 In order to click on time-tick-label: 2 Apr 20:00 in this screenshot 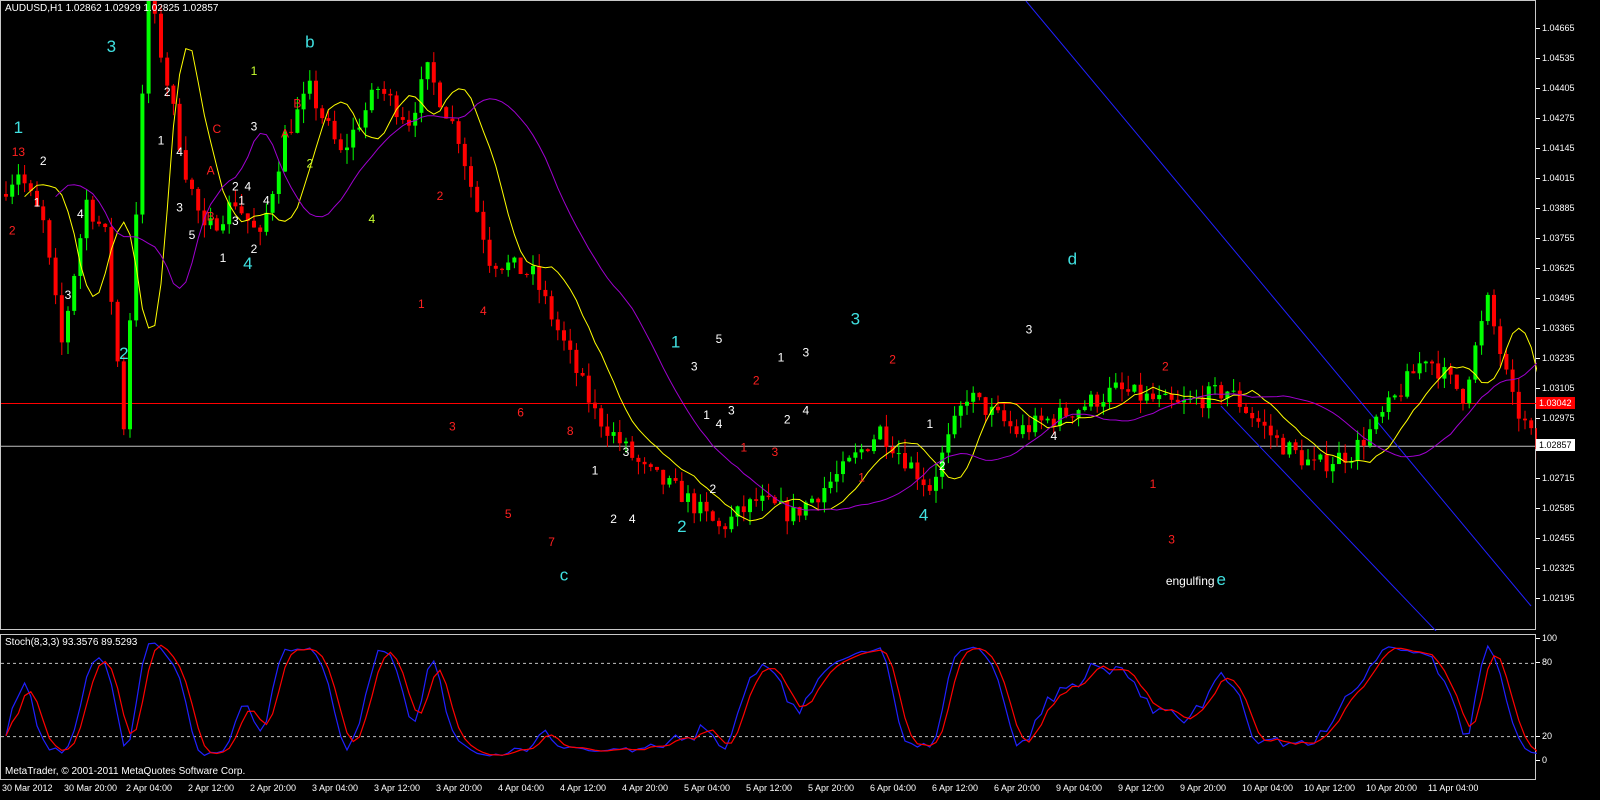, I will do `click(273, 788)`.